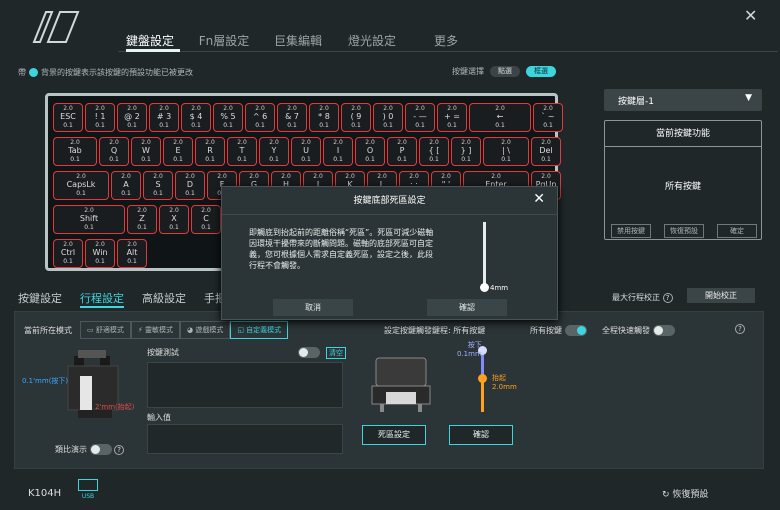 The image size is (780, 510). Describe the element at coordinates (663, 330) in the screenshot. I see `rapid-toggle` at that location.